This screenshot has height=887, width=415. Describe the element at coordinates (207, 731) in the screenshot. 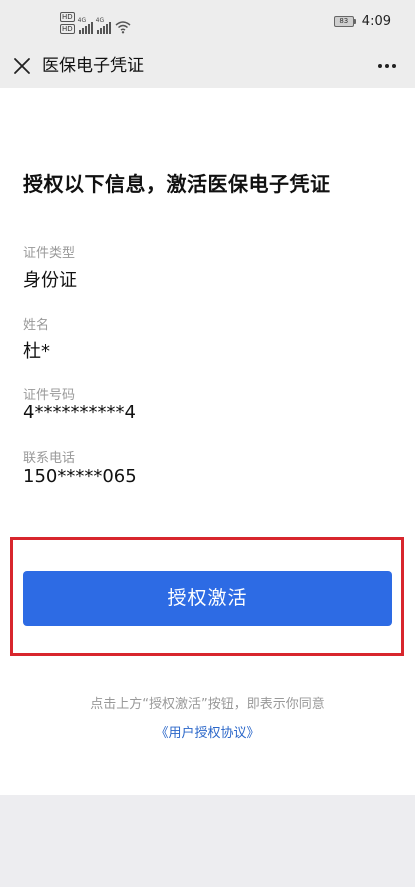

I see `user-agreement-link: 《用户授权协议》` at that location.